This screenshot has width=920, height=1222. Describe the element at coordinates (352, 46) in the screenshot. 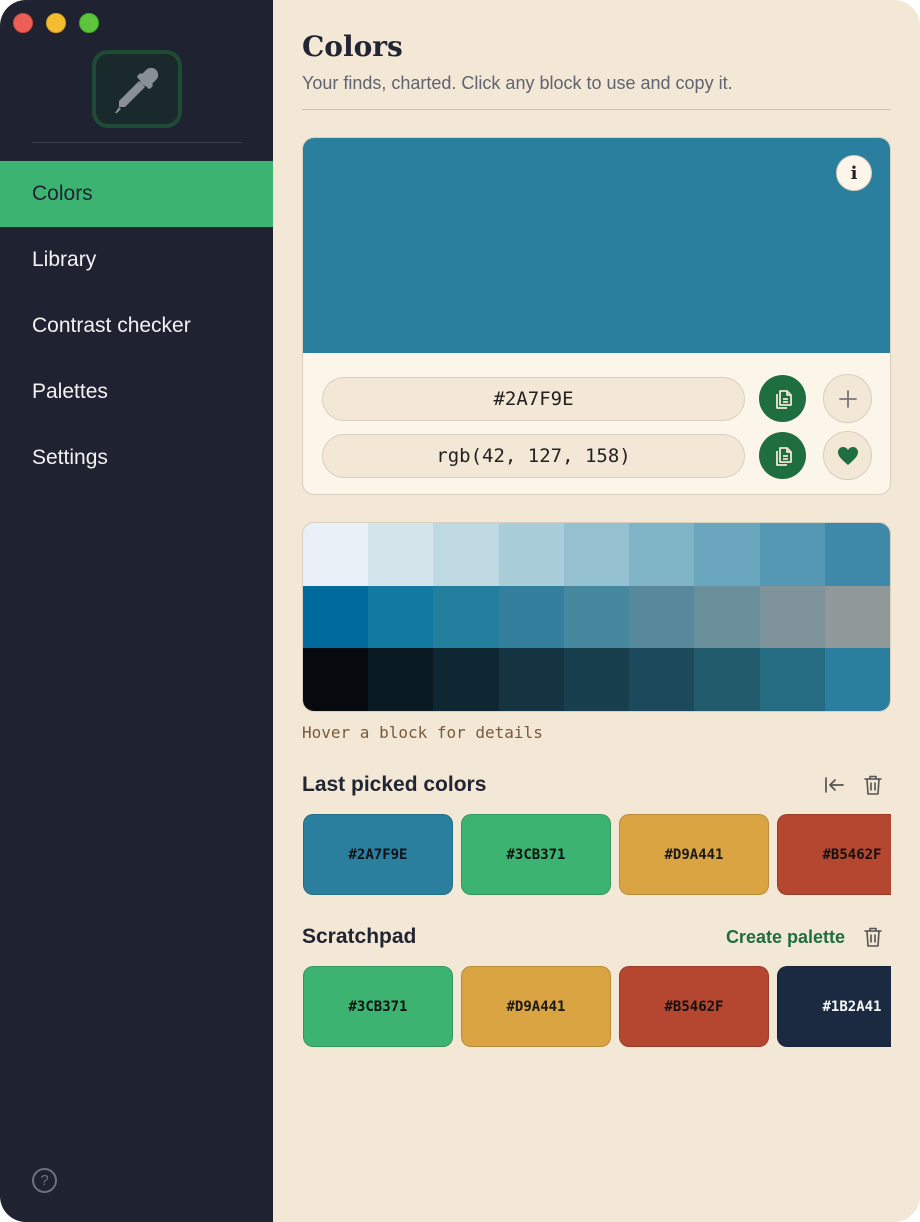

I see `page-title: Colors` at that location.